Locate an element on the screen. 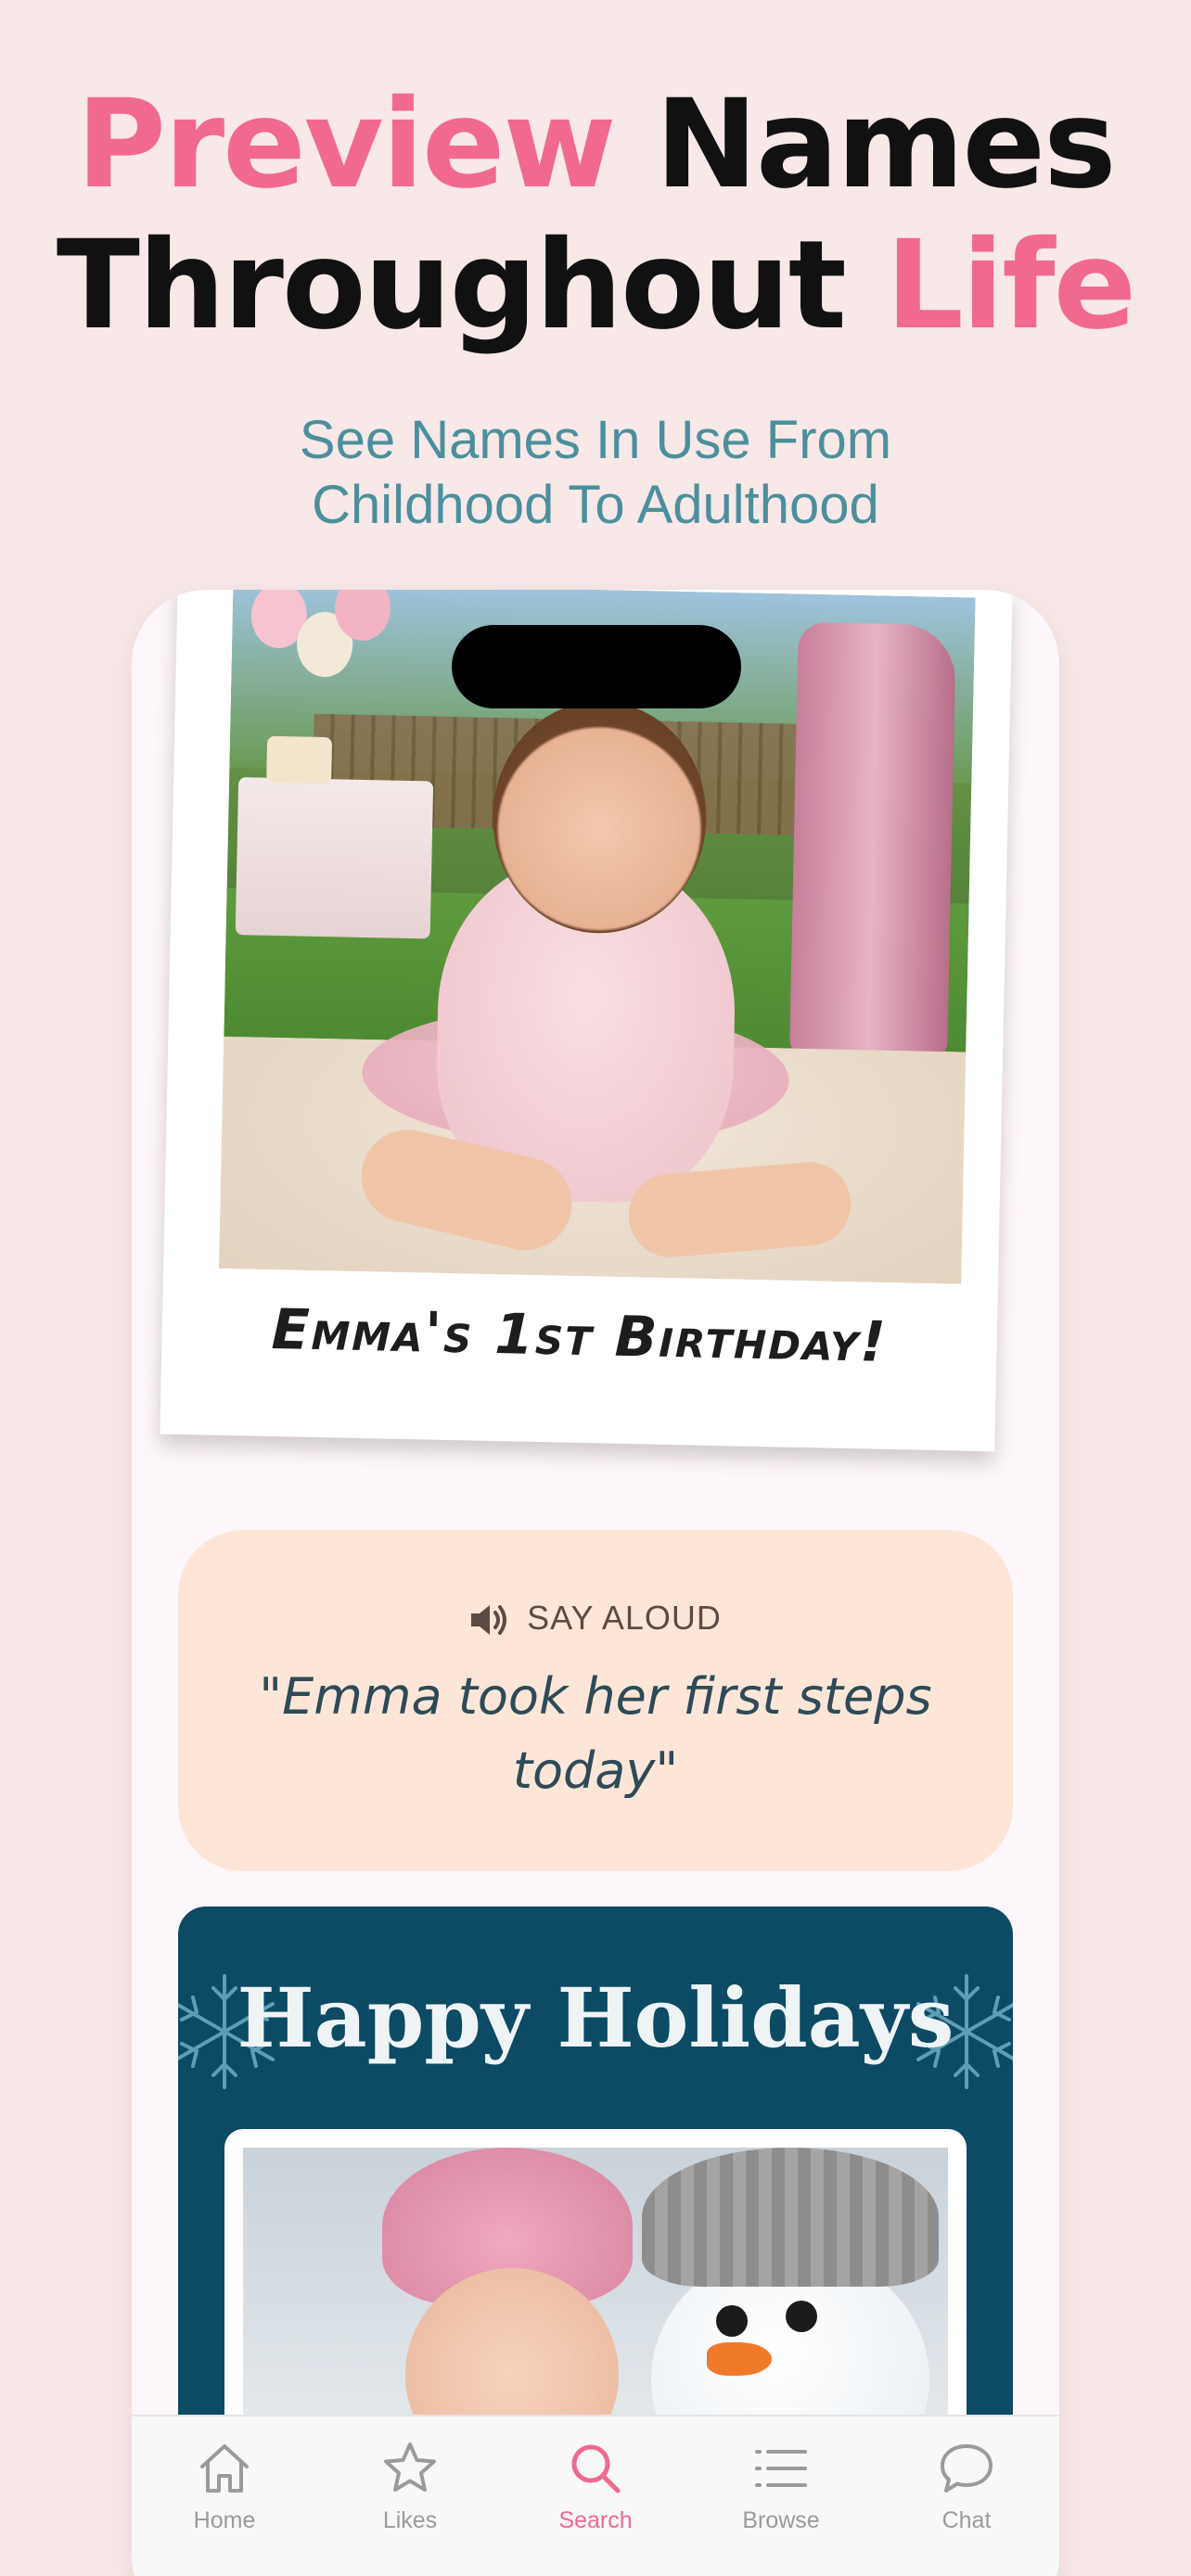  star-icon is located at coordinates (410, 2467).